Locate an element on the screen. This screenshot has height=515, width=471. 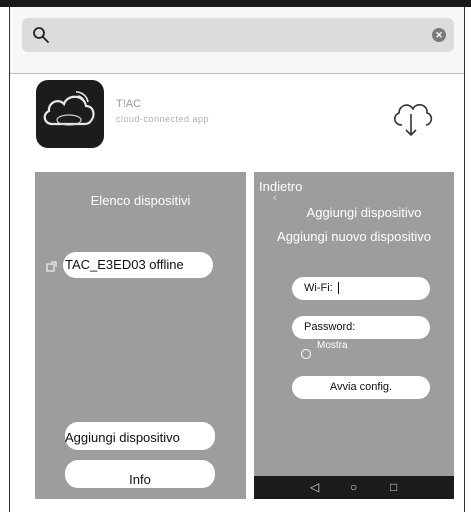
nav-recents-icon: □ is located at coordinates (393, 487).